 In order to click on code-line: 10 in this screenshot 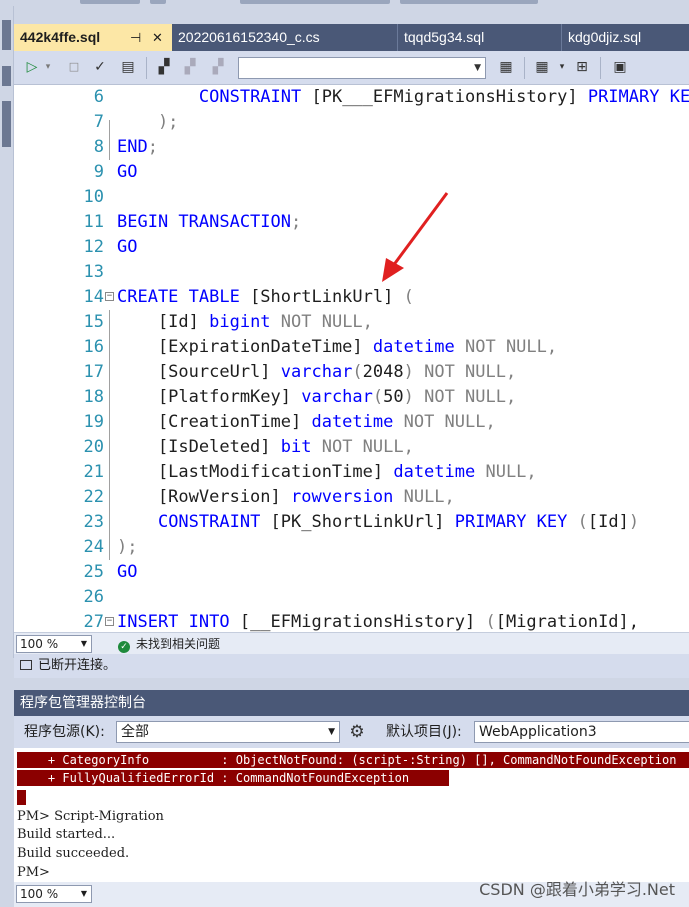, I will do `click(351, 197)`.